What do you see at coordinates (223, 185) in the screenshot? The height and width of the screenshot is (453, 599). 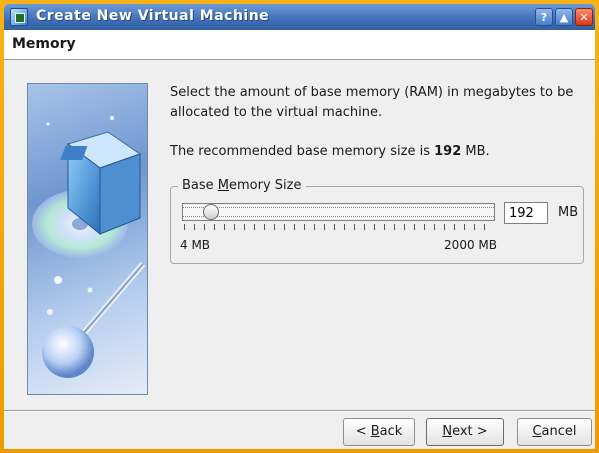 I see `group-label-mnemonic: M` at bounding box center [223, 185].